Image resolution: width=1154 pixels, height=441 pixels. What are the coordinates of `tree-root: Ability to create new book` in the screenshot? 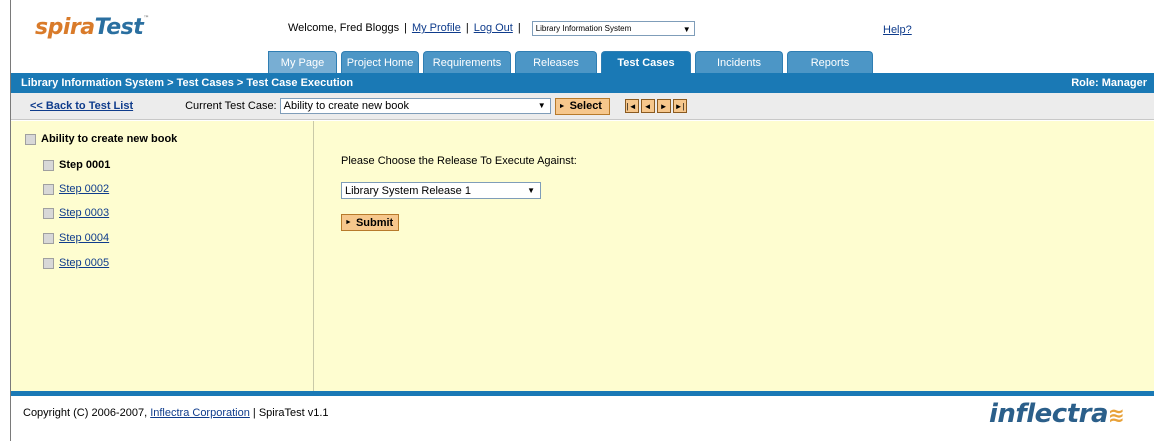 It's located at (101, 139).